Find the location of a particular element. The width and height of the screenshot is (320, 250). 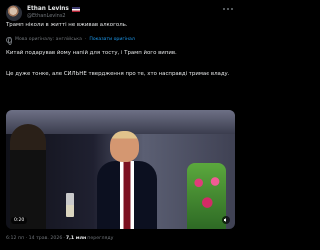

video-person-center-head is located at coordinates (124, 146).